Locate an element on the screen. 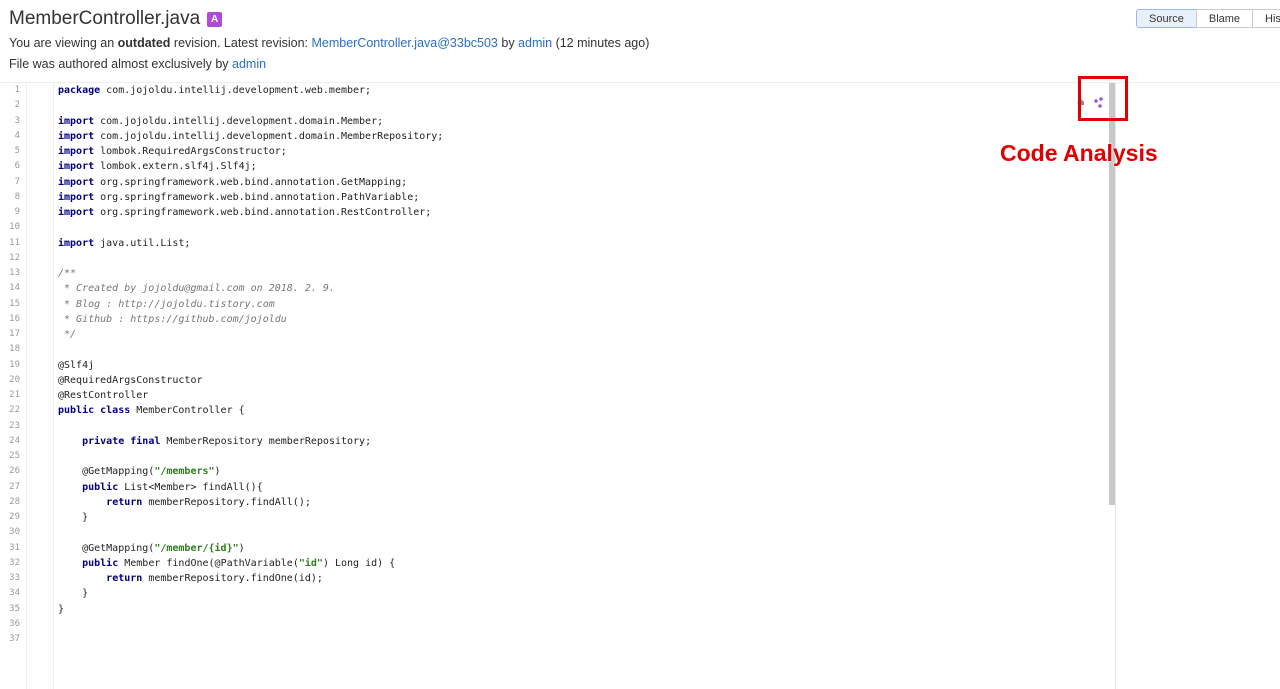 This screenshot has height=689, width=1280. code-token: MemberController { is located at coordinates (187, 411).